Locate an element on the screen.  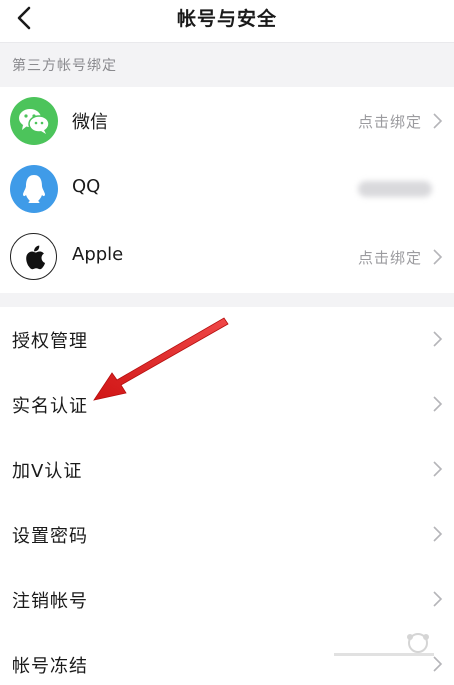
menu-item-real-name-verification: 实名认证 is located at coordinates (227, 404).